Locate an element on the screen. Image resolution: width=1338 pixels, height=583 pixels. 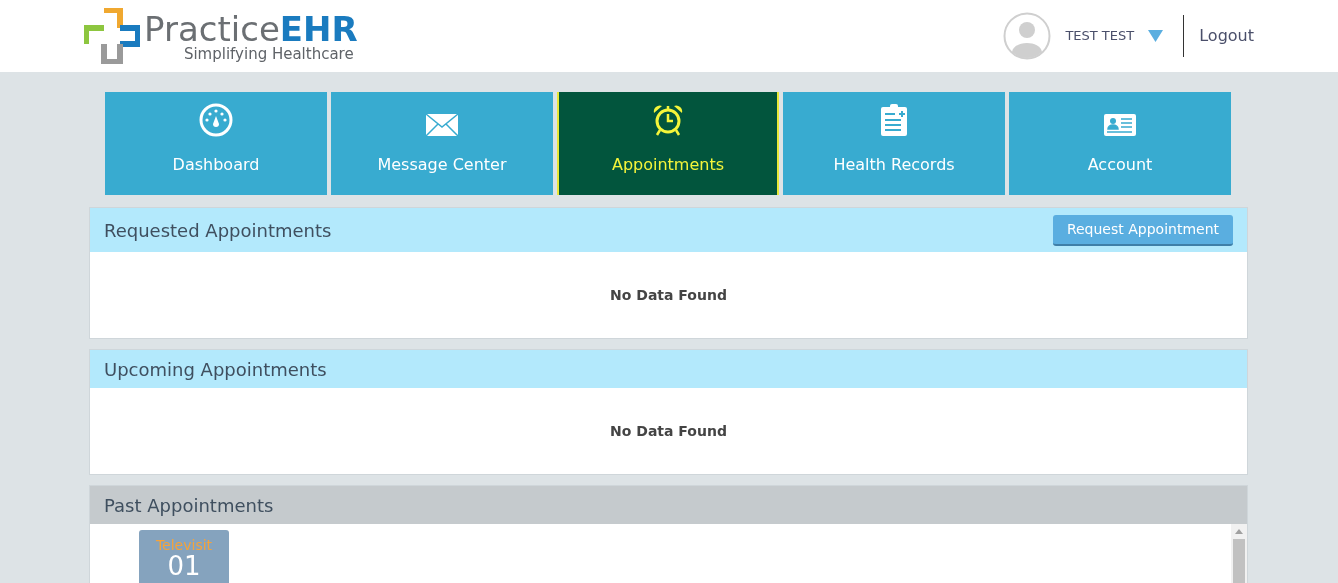
request-appointment-button: Request Appointment is located at coordinates (1142, 230).